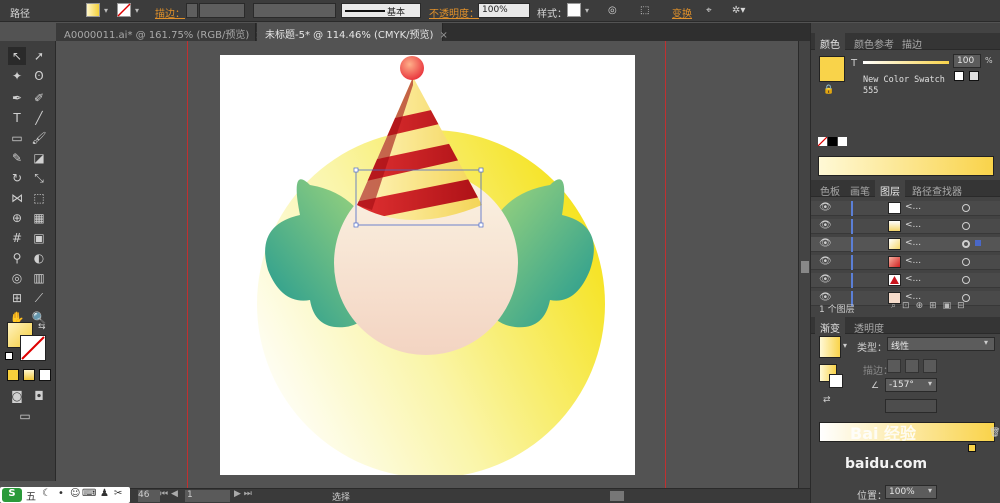  Describe the element at coordinates (17, 56) in the screenshot. I see `selection-tool-icon: ↖` at that location.